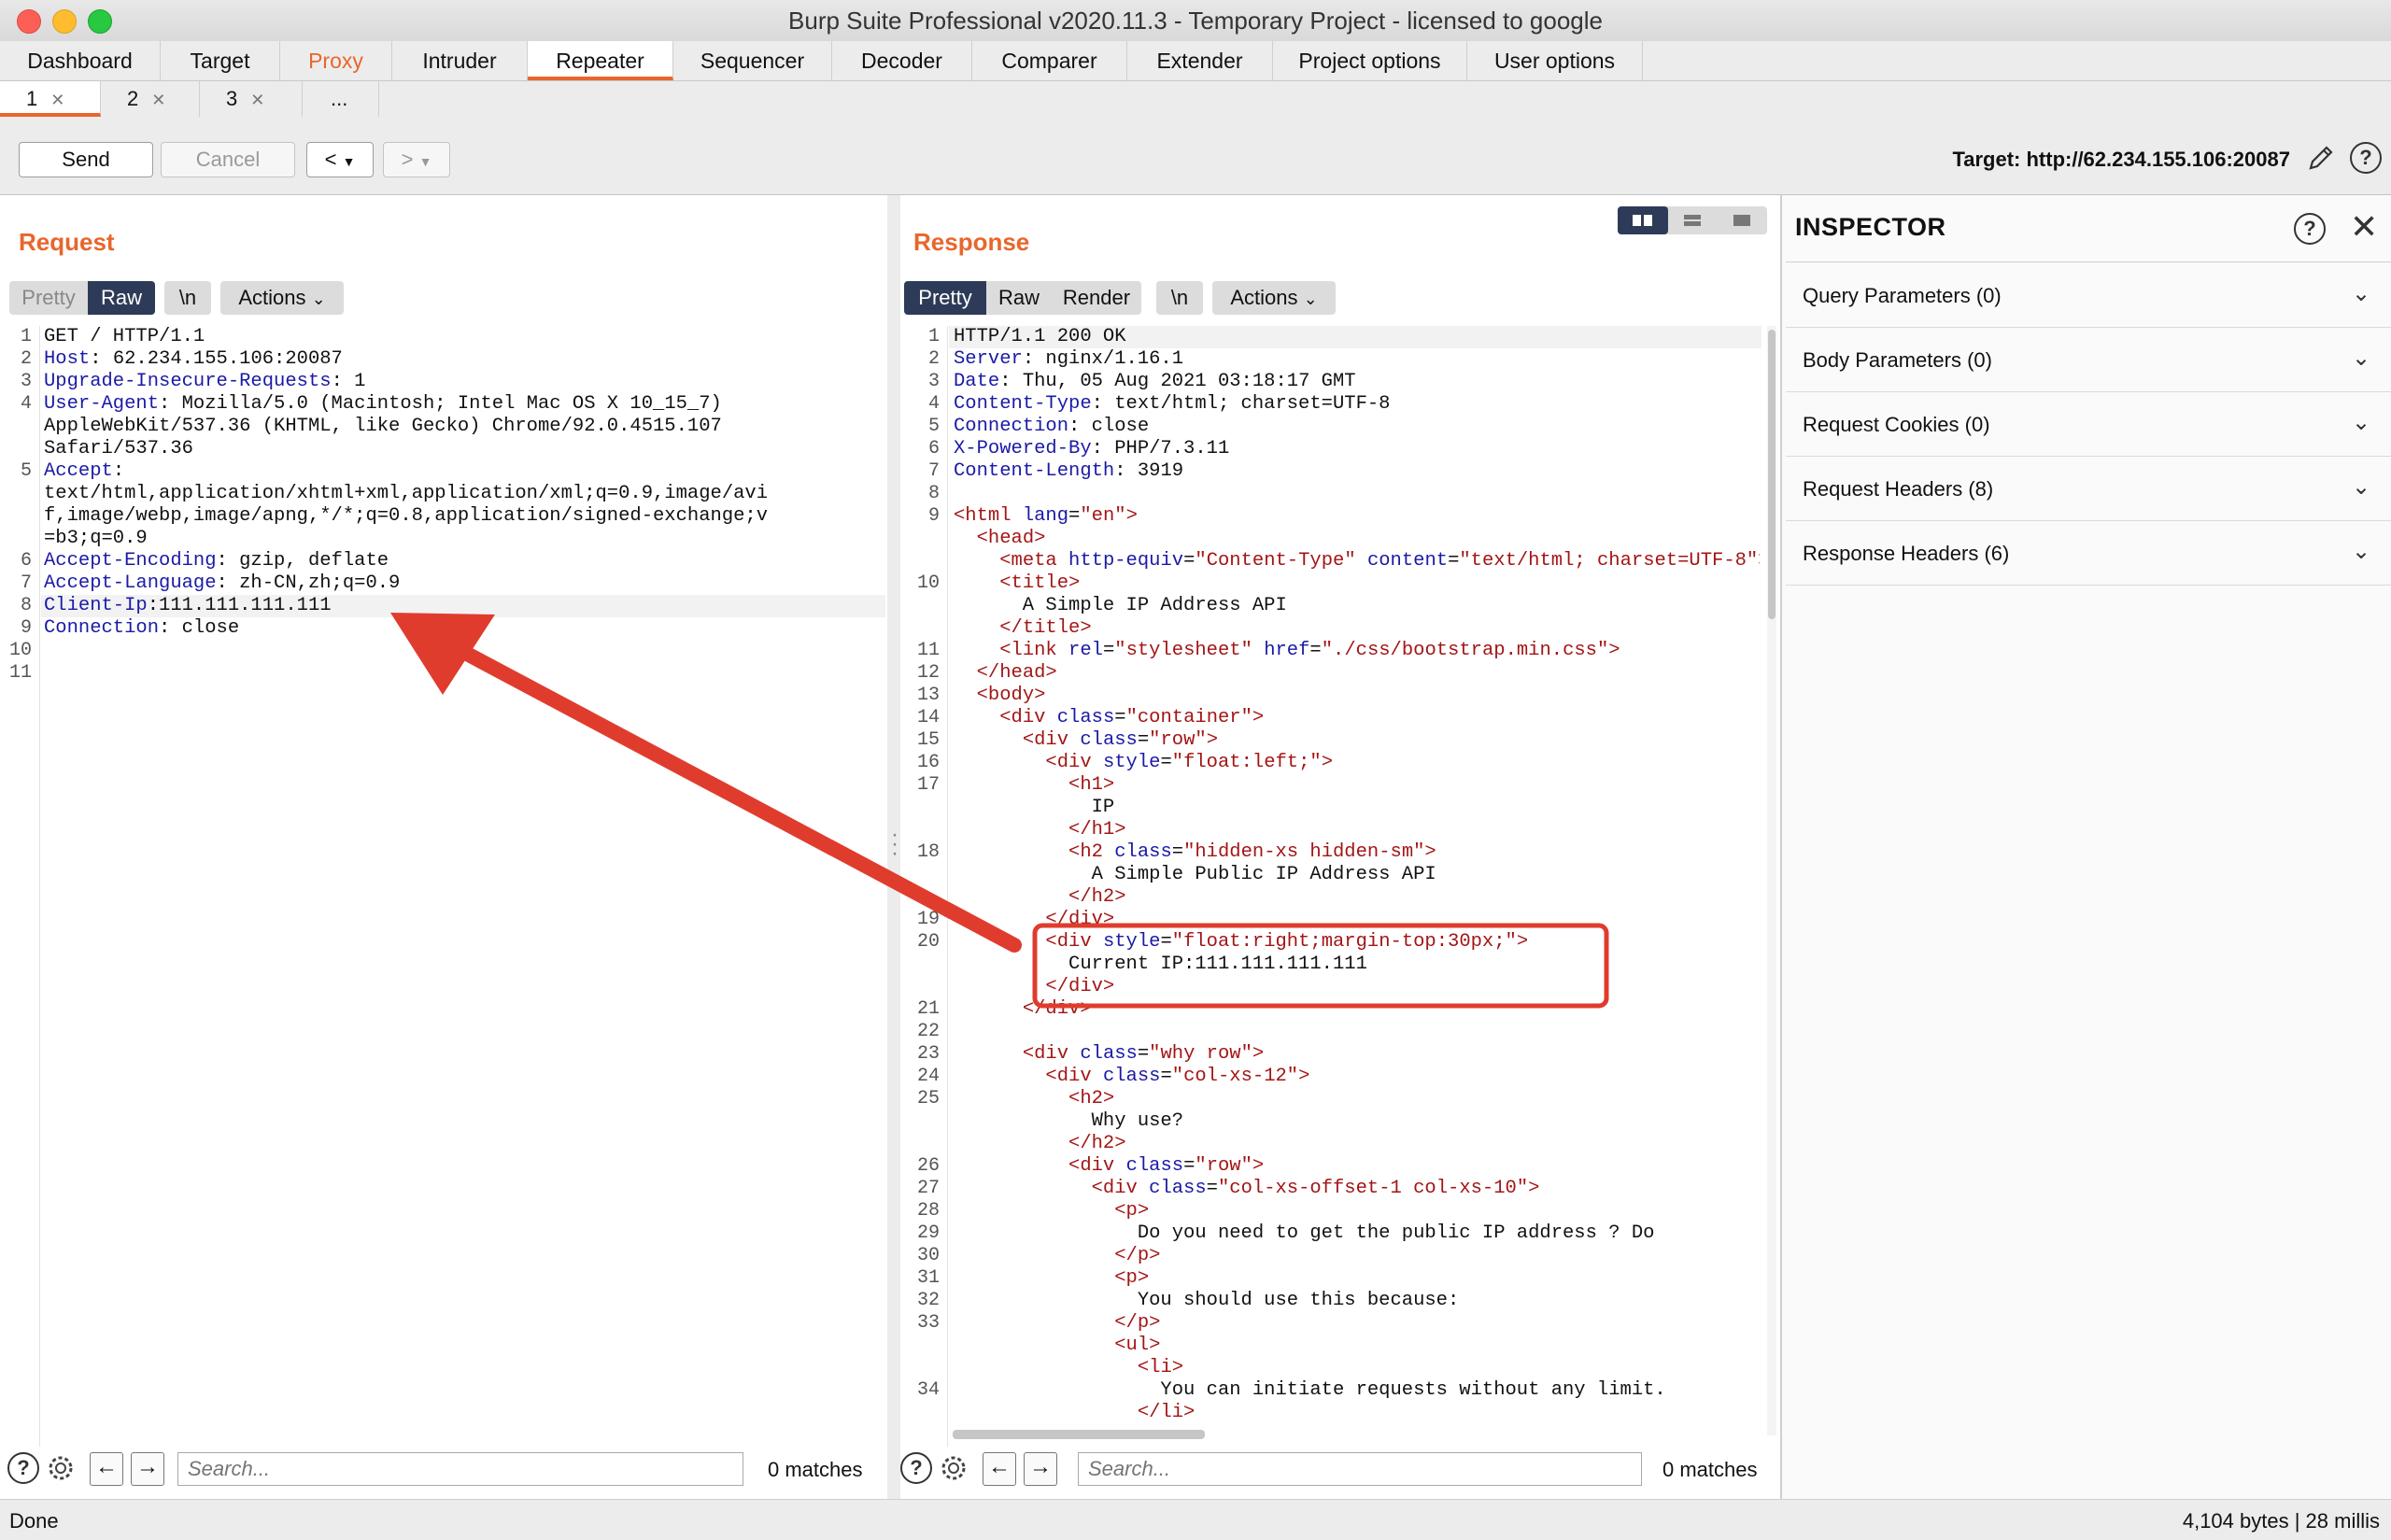 The height and width of the screenshot is (1540, 2391). Describe the element at coordinates (741, 799) in the screenshot. I see `annotation-arrow-shaft` at that location.